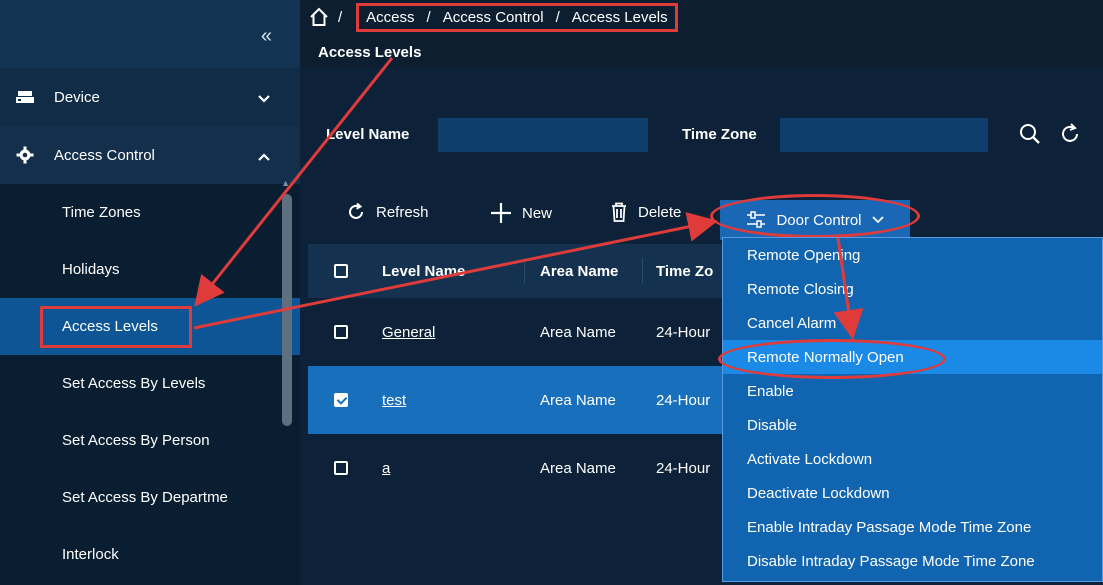  I want to click on level-name-input, so click(543, 135).